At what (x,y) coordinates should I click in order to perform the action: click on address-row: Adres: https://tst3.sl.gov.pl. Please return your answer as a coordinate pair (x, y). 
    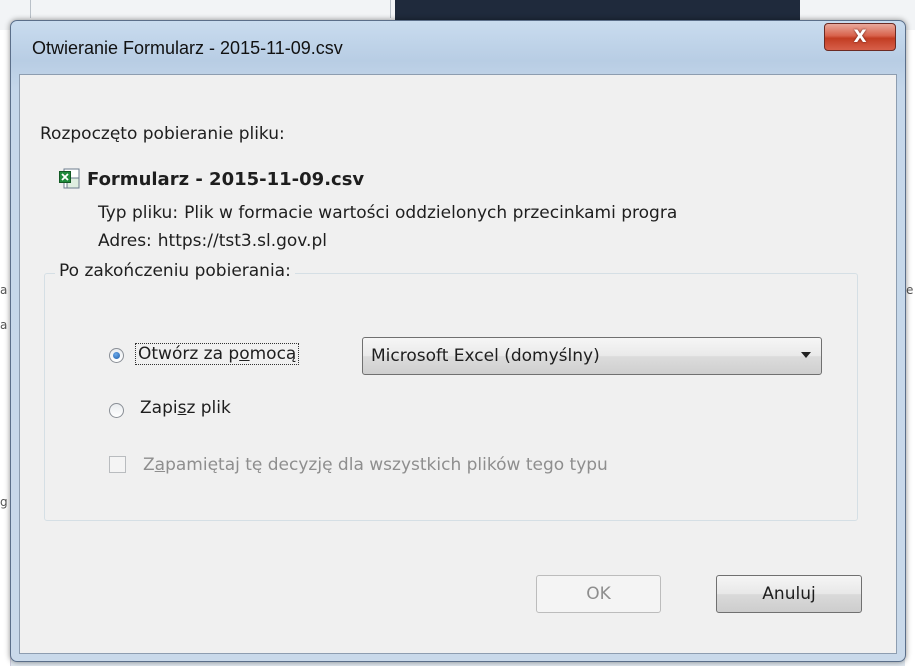
    Looking at the image, I should click on (212, 241).